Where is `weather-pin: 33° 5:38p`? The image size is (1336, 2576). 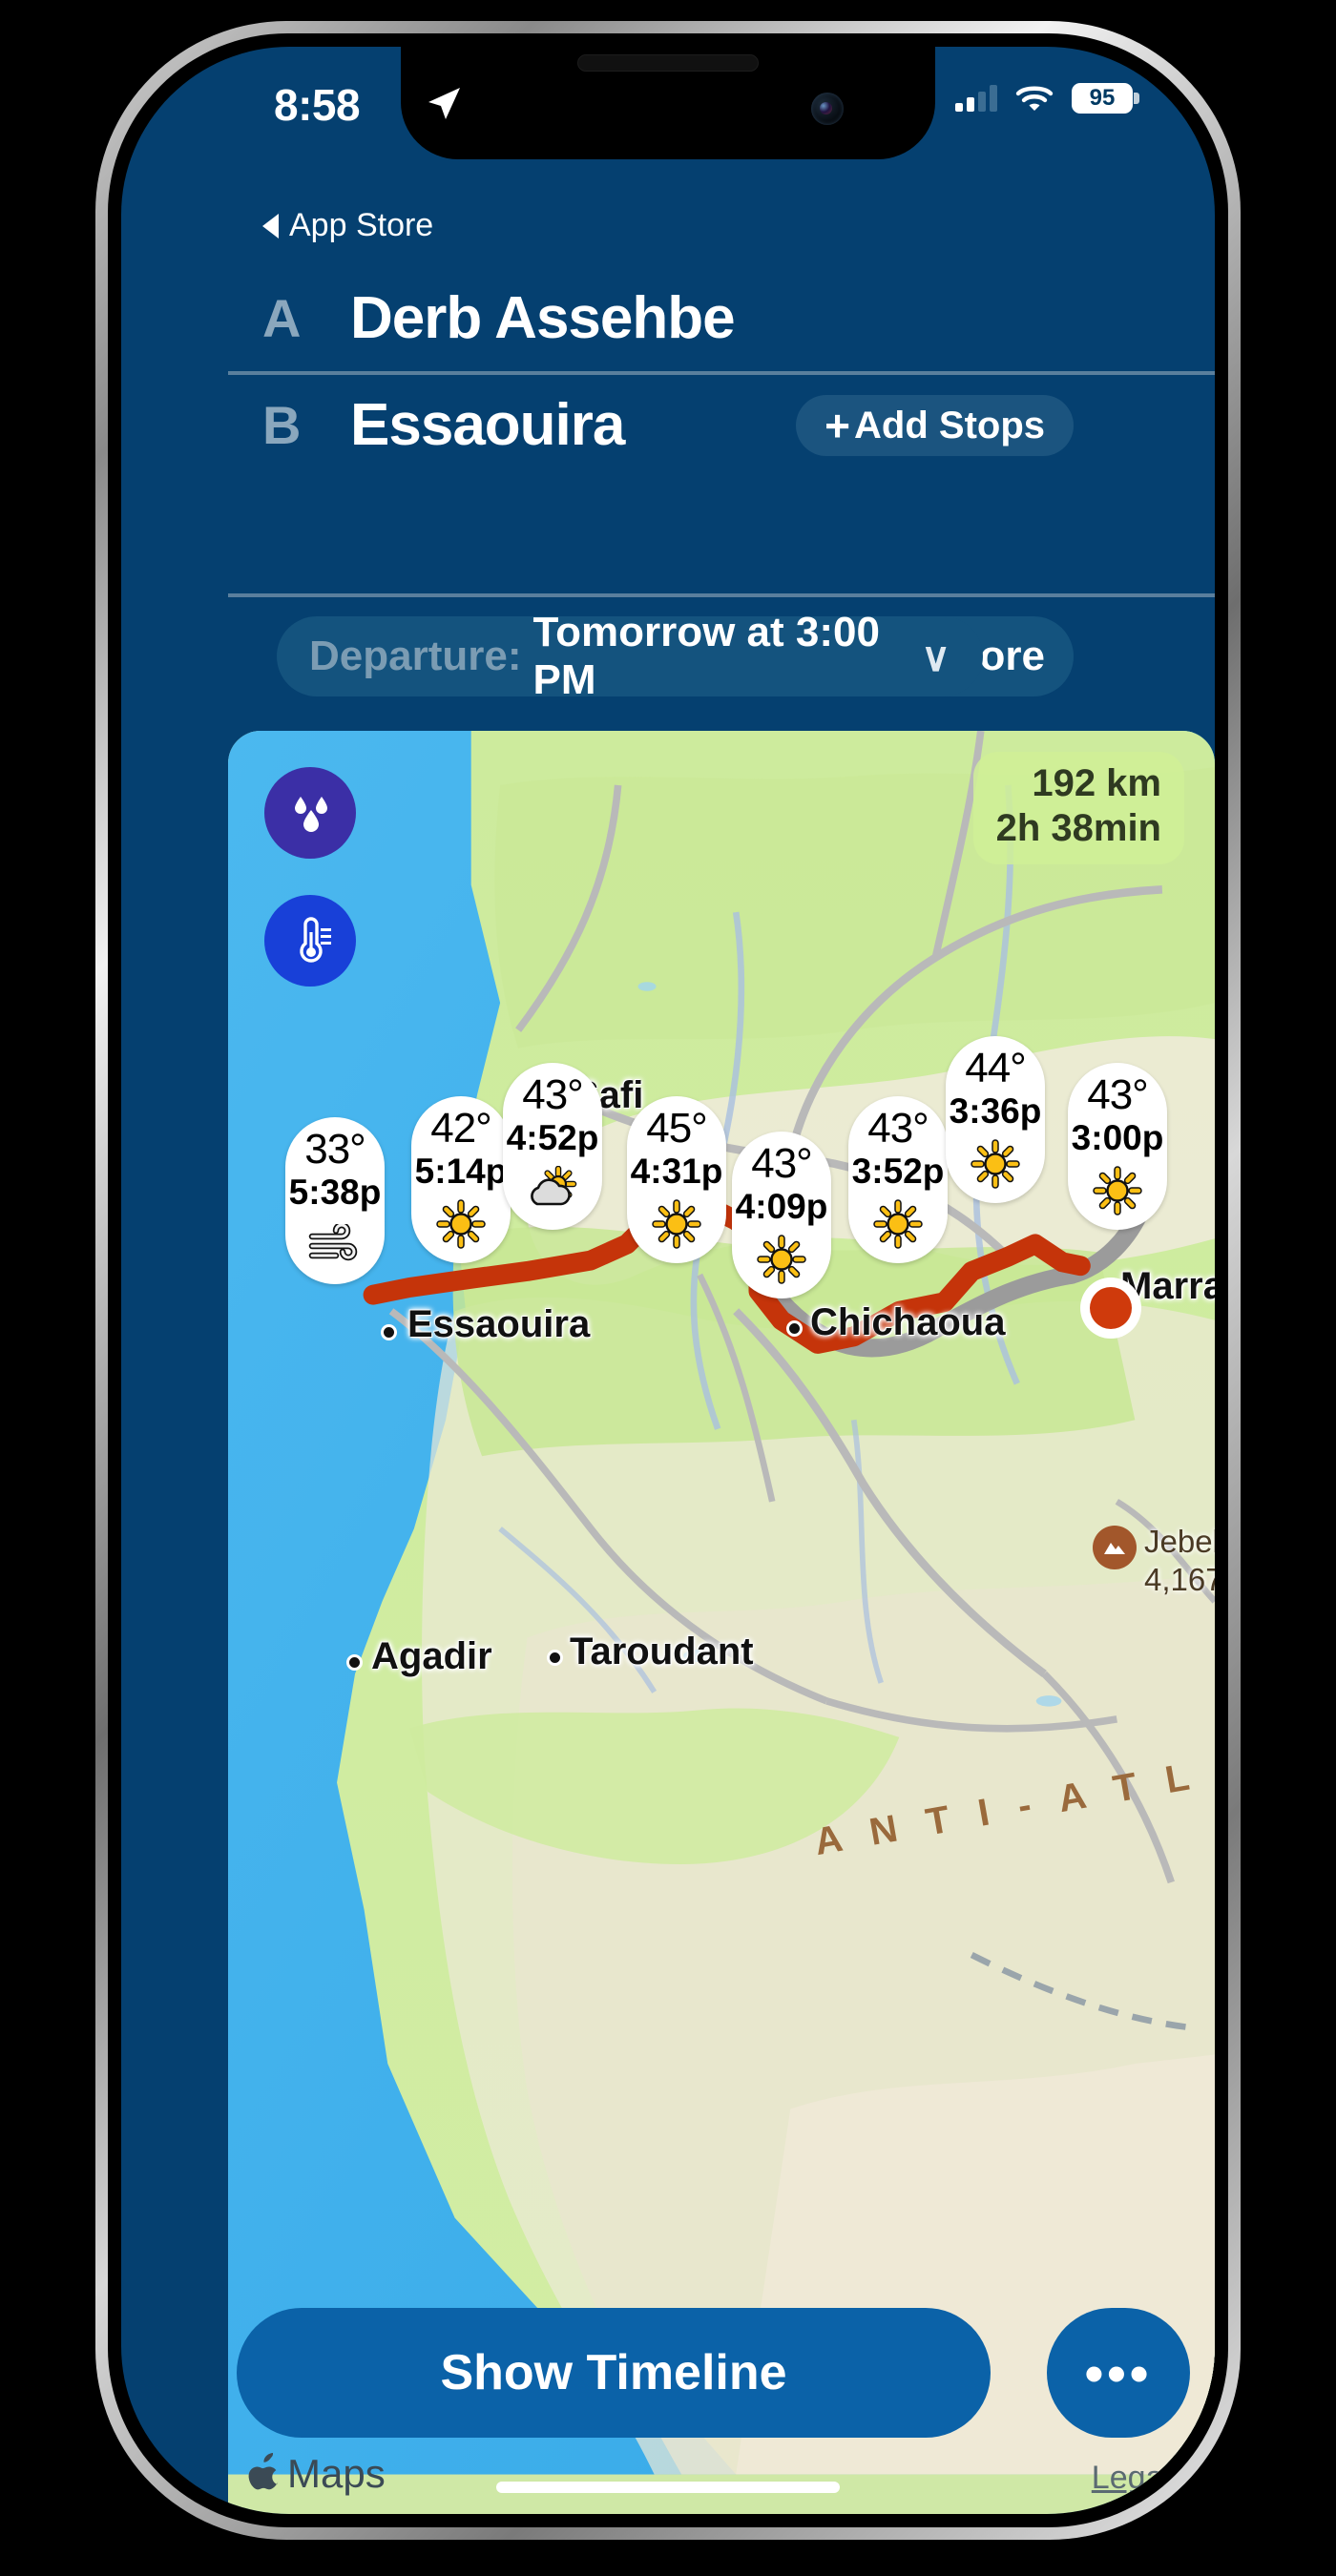
weather-pin: 33° 5:38p is located at coordinates (335, 1200).